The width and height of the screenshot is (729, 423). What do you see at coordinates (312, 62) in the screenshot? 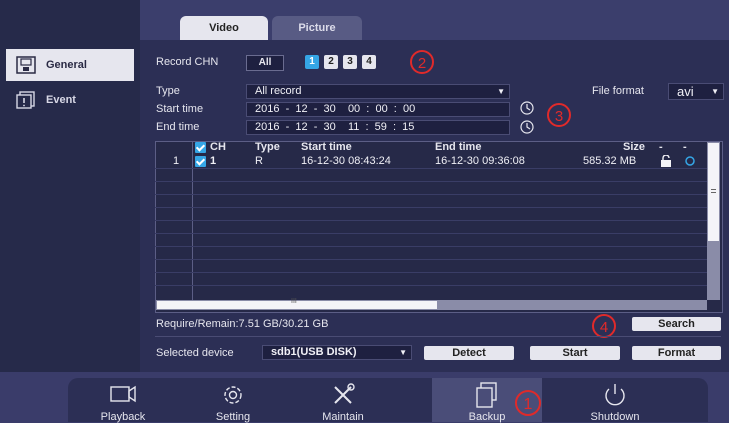
I see `channel-1-button: 1` at bounding box center [312, 62].